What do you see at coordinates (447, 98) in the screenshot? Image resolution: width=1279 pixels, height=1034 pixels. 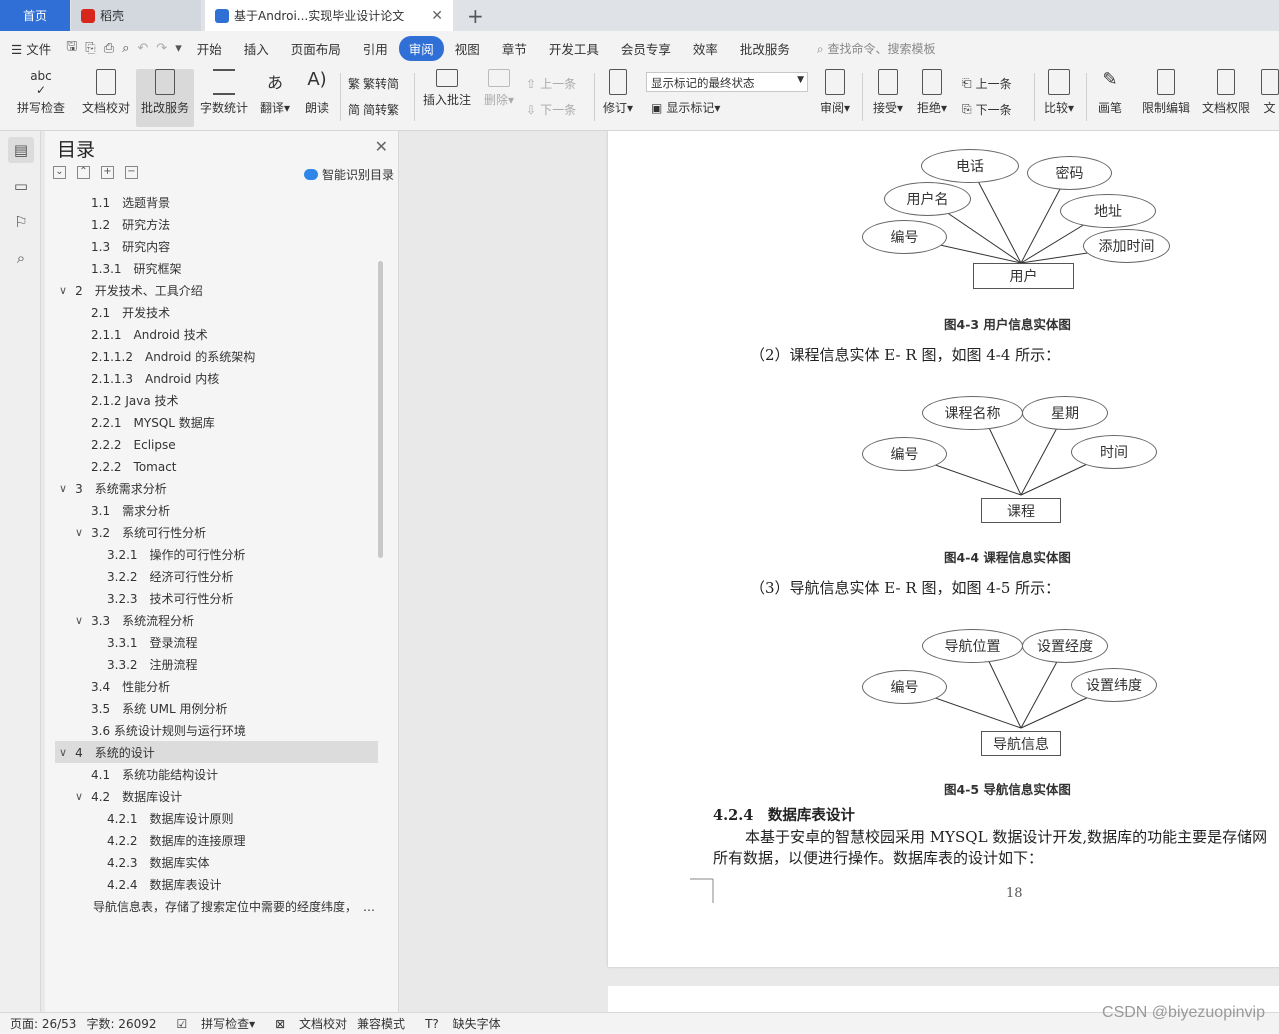 I see `insert-comment-button: 插入批注` at bounding box center [447, 98].